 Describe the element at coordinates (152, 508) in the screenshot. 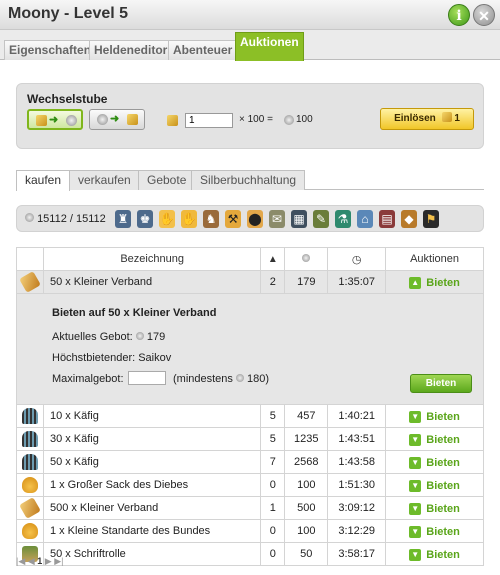

I see `item-name: 500 x Kleiner Verband` at that location.